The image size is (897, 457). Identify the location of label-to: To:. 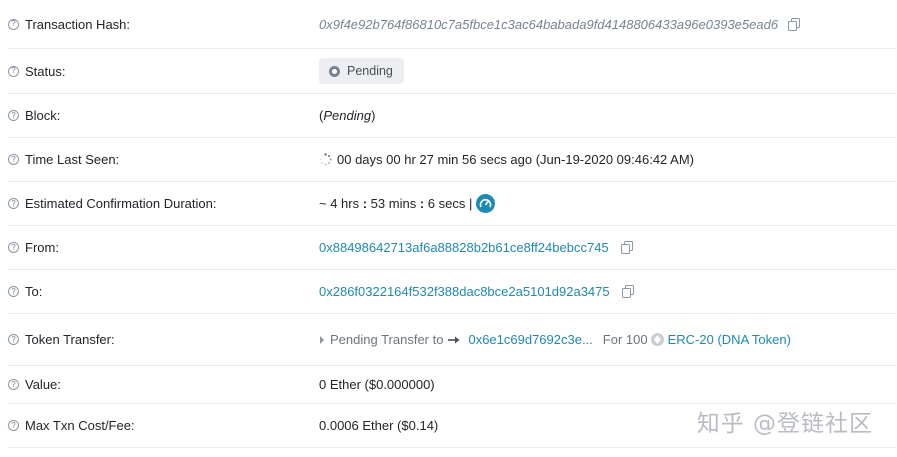
(34, 291).